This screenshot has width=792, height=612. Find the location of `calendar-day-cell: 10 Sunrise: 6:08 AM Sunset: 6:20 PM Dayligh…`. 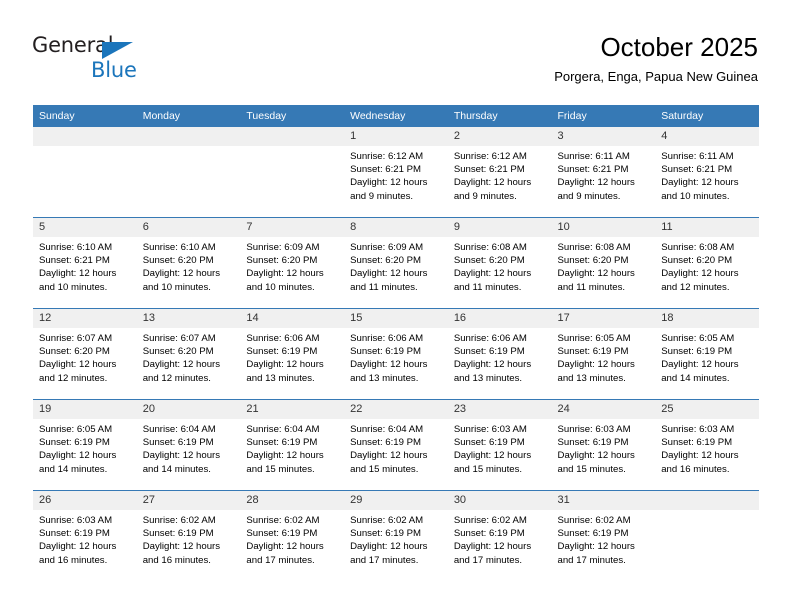

calendar-day-cell: 10 Sunrise: 6:08 AM Sunset: 6:20 PM Dayligh… is located at coordinates (603, 263).